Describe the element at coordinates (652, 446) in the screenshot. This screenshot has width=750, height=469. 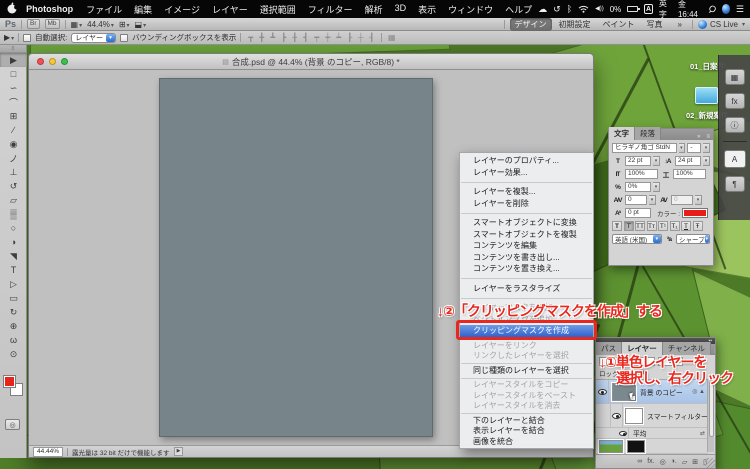
I see `layer-row-bottom` at that location.